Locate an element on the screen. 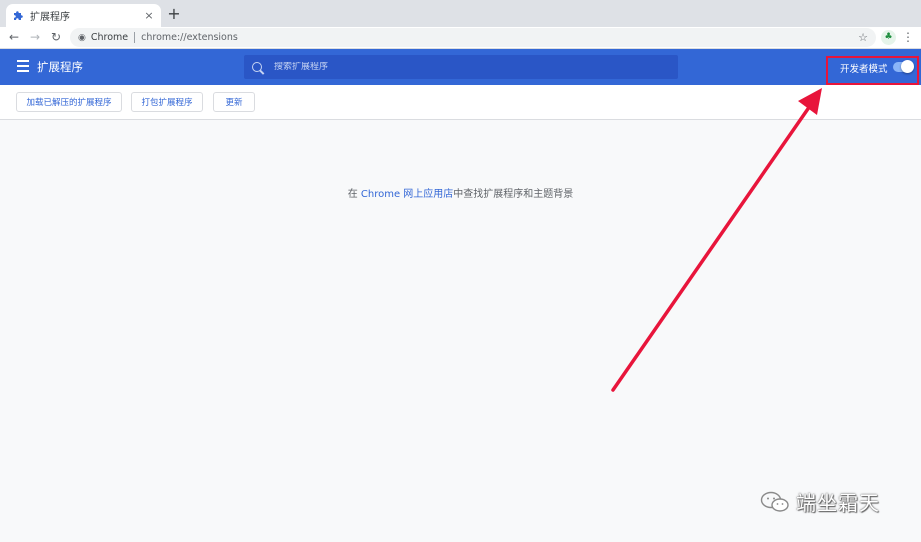 The image size is (921, 542). reload-icon: ↻ is located at coordinates (56, 37).